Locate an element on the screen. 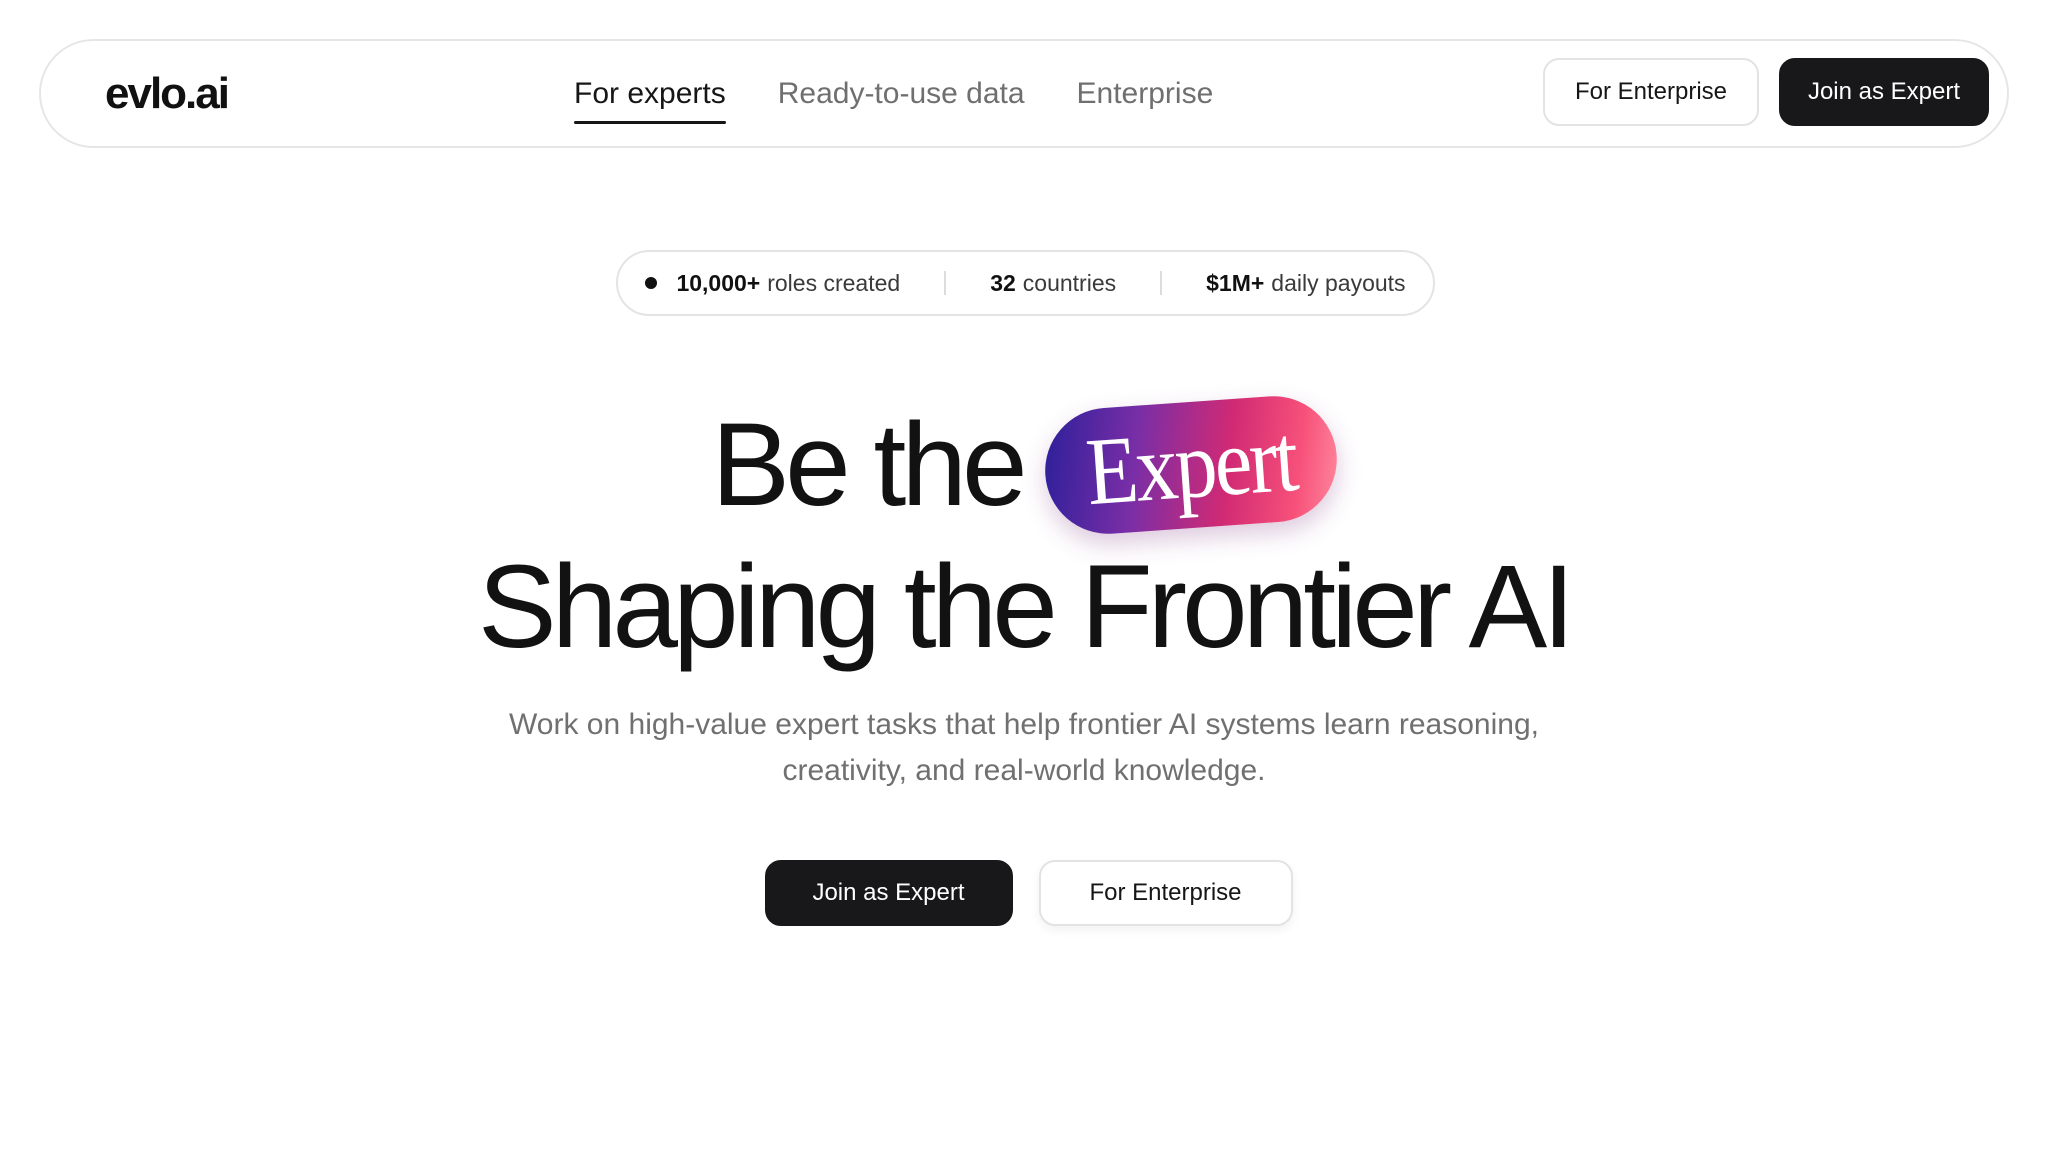 This screenshot has width=2048, height=1152. stat-payouts-label: daily payouts is located at coordinates (1338, 282).